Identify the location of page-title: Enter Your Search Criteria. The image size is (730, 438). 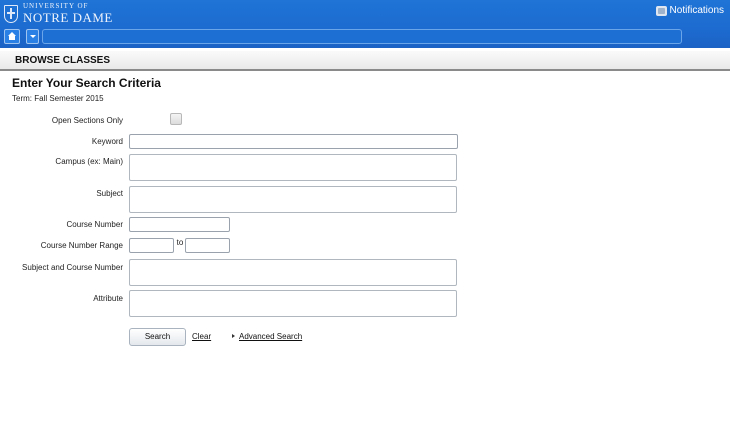
(86, 83).